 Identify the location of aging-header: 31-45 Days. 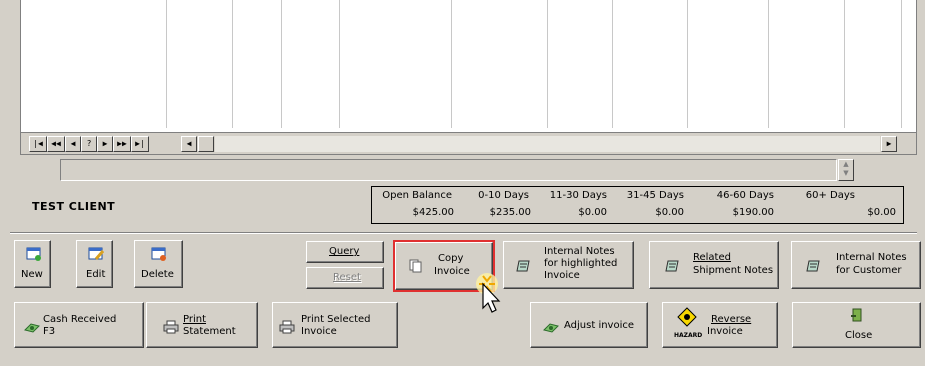
(655, 195).